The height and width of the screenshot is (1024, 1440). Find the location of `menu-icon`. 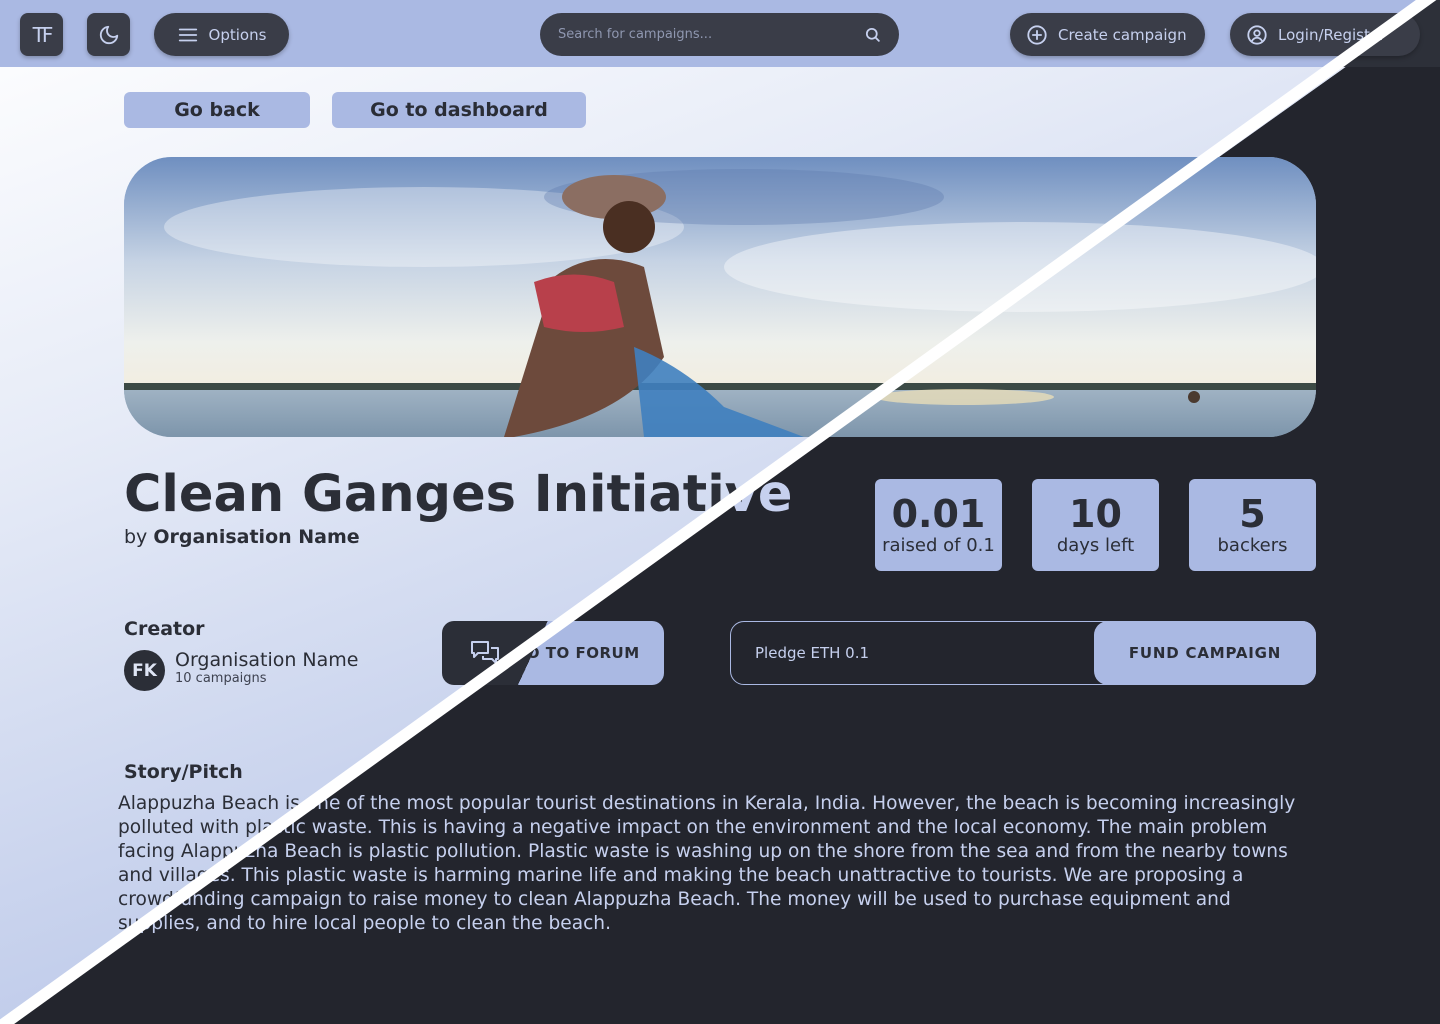

menu-icon is located at coordinates (187, 34).